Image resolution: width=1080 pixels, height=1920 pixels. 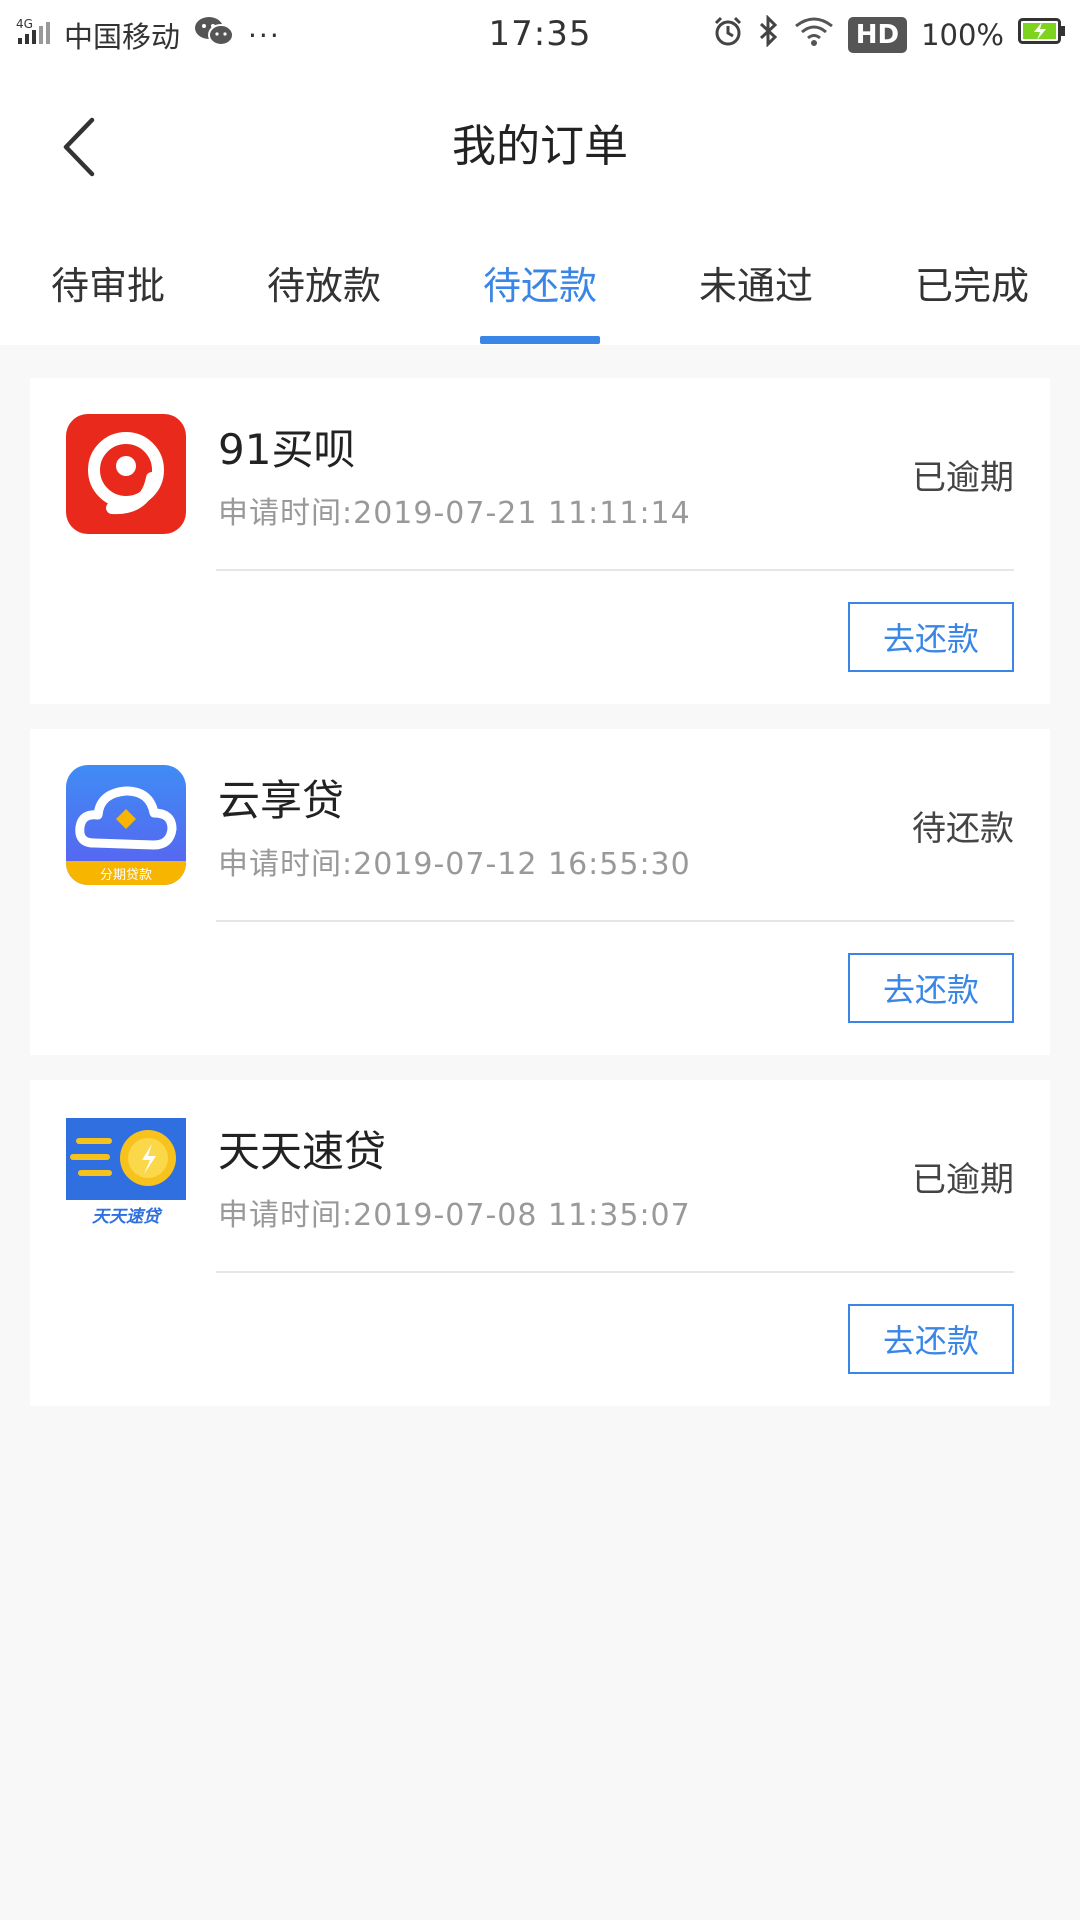 I want to click on active-tab-indicator, so click(x=540, y=340).